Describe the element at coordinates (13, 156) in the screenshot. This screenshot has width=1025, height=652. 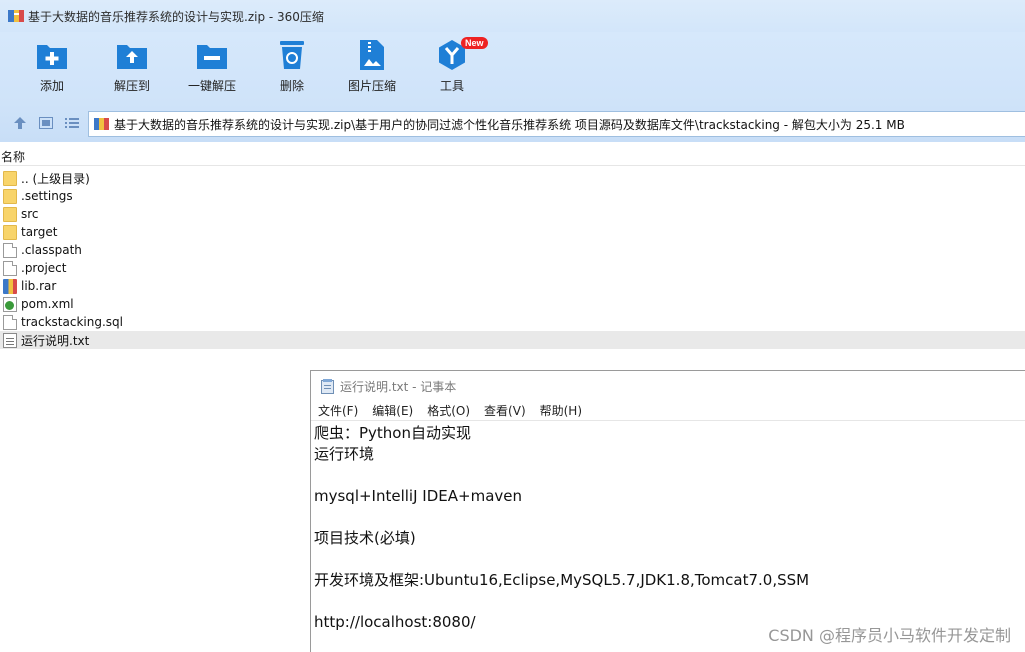
I see `name-column-header: 名称` at that location.